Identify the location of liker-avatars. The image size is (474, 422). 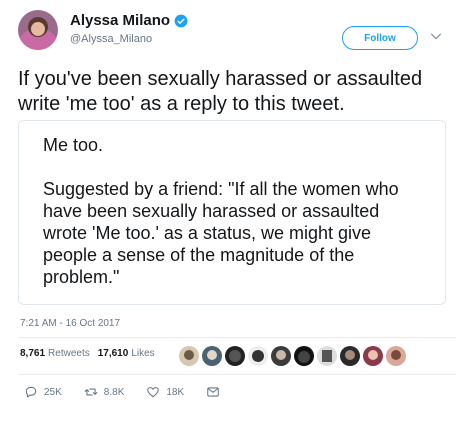
(293, 356).